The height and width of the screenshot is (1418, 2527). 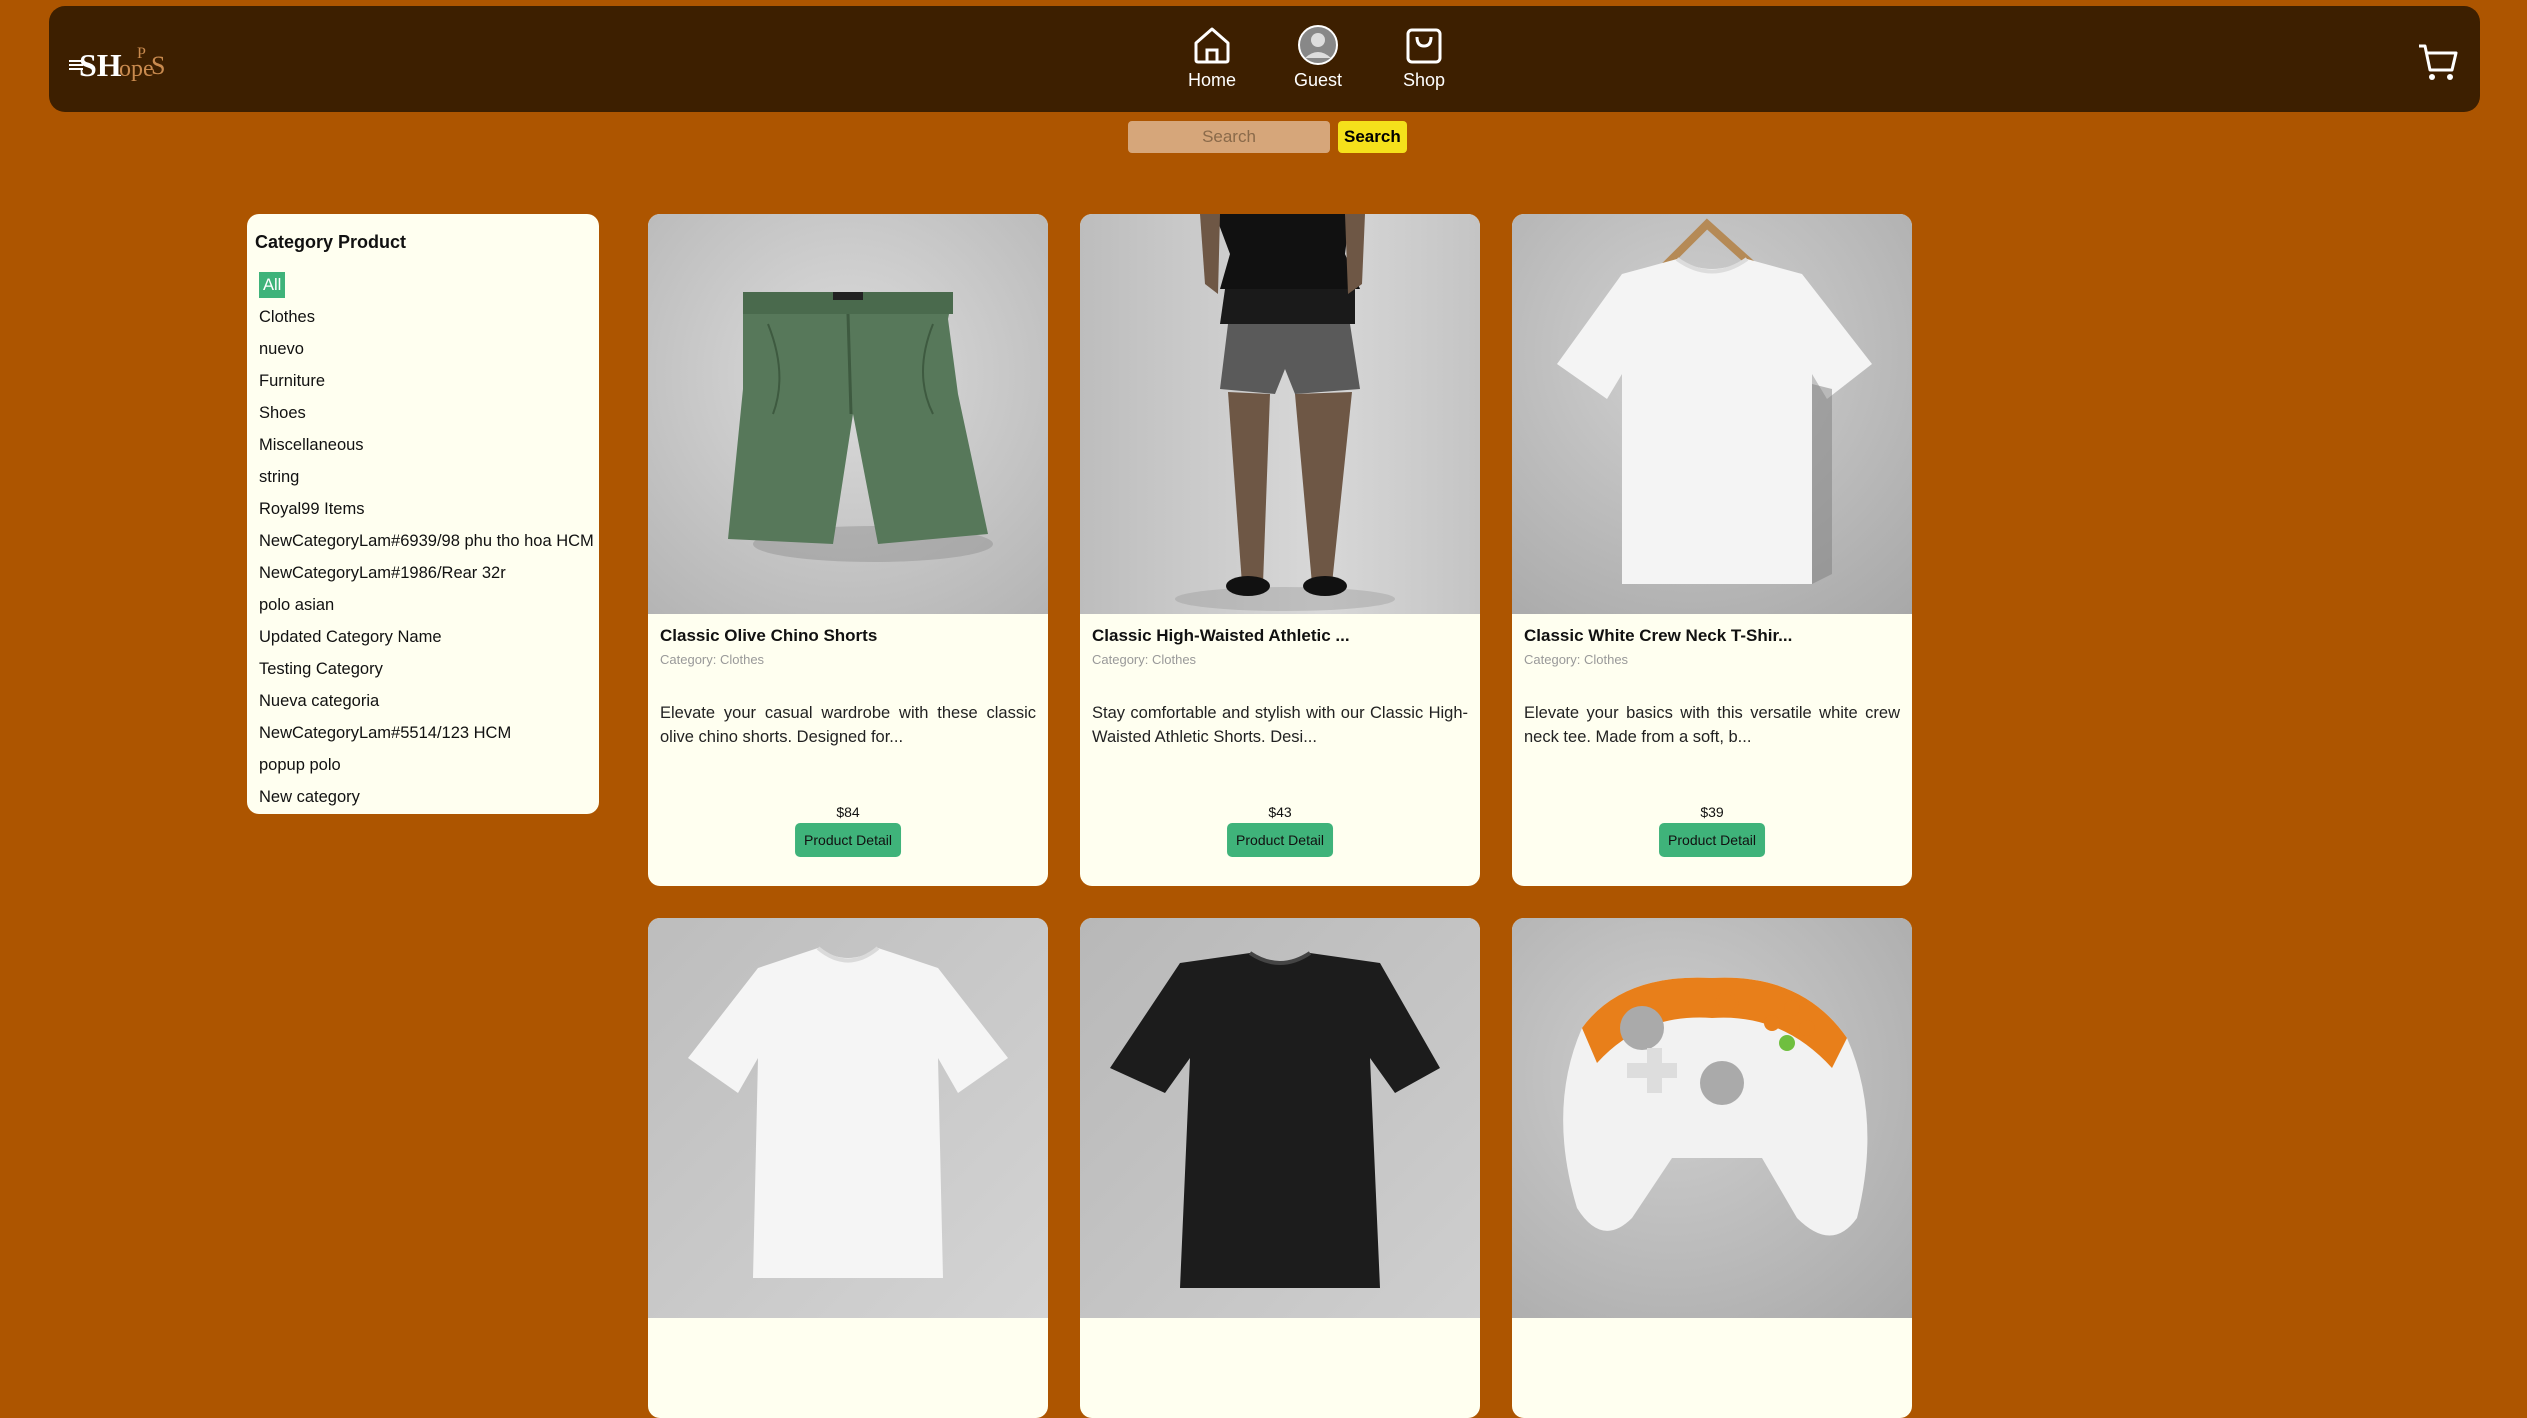 I want to click on category-item-newcat-6939: NewCategoryLam#6939/98 phu tho hoa HCM, so click(x=424, y=541).